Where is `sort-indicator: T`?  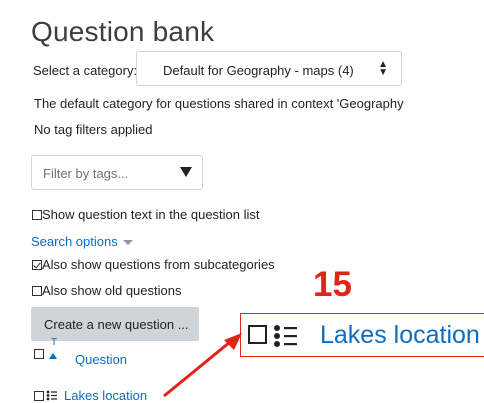 sort-indicator: T is located at coordinates (53, 349).